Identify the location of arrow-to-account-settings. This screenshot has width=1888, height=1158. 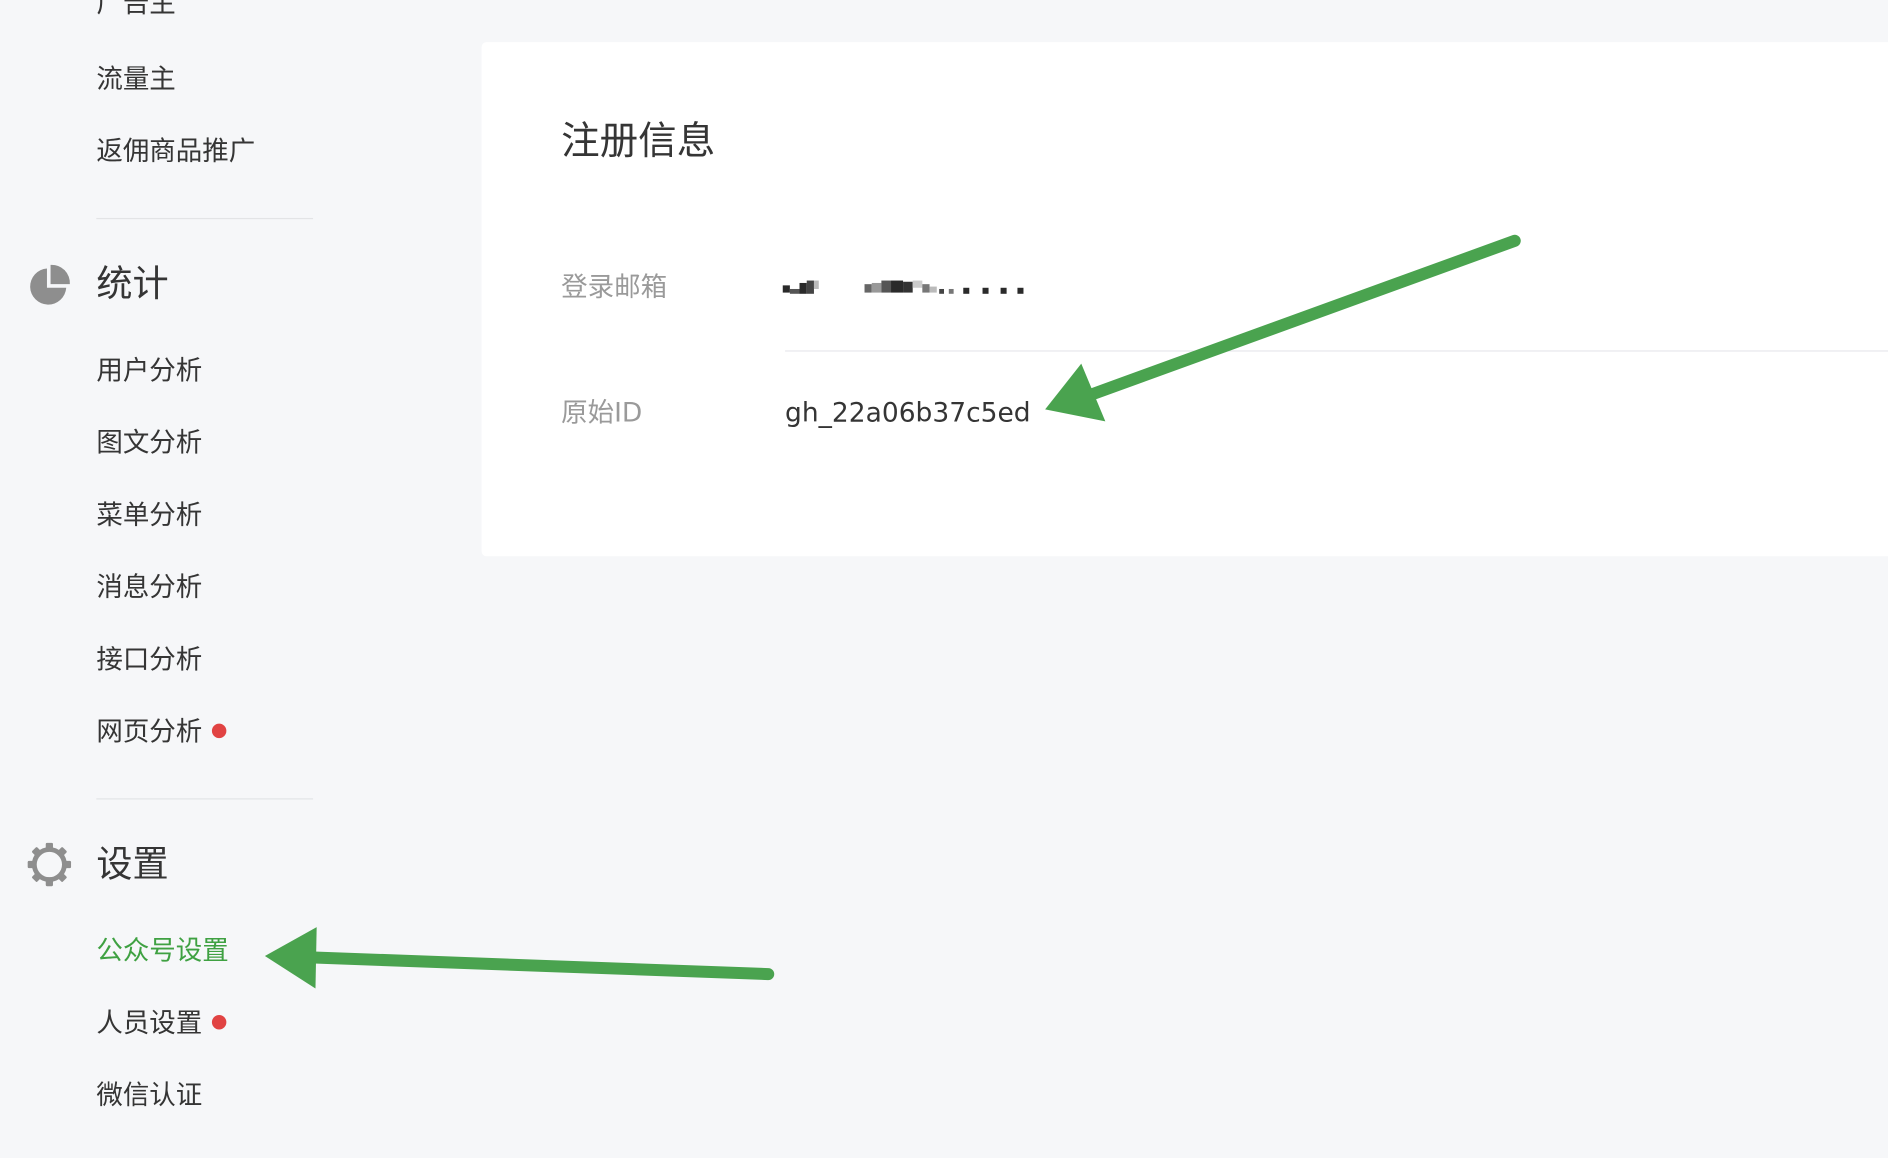
(519, 958).